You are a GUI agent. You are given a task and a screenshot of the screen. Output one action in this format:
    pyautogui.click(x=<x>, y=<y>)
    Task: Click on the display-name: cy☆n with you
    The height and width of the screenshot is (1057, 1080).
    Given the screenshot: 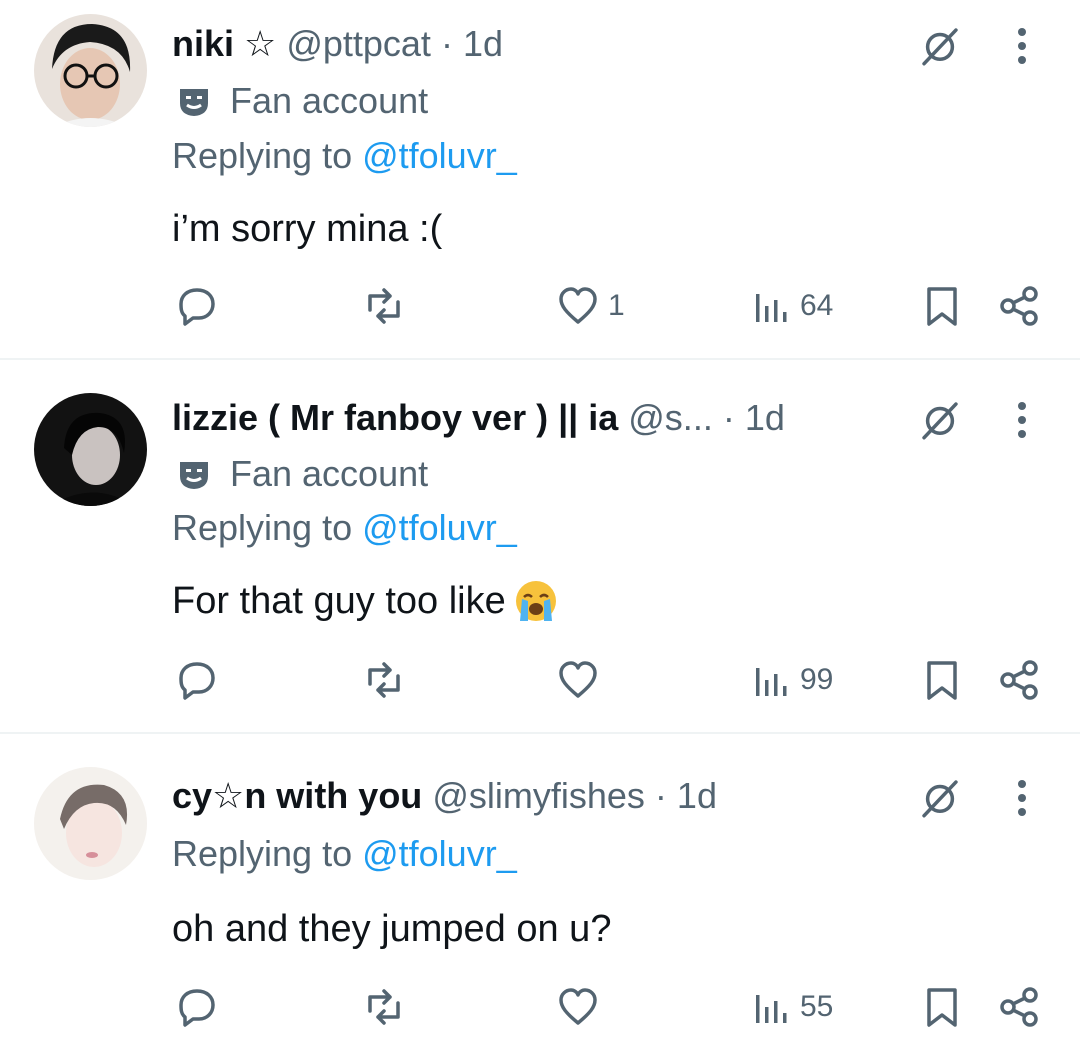 What is the action you would take?
    pyautogui.click(x=297, y=795)
    